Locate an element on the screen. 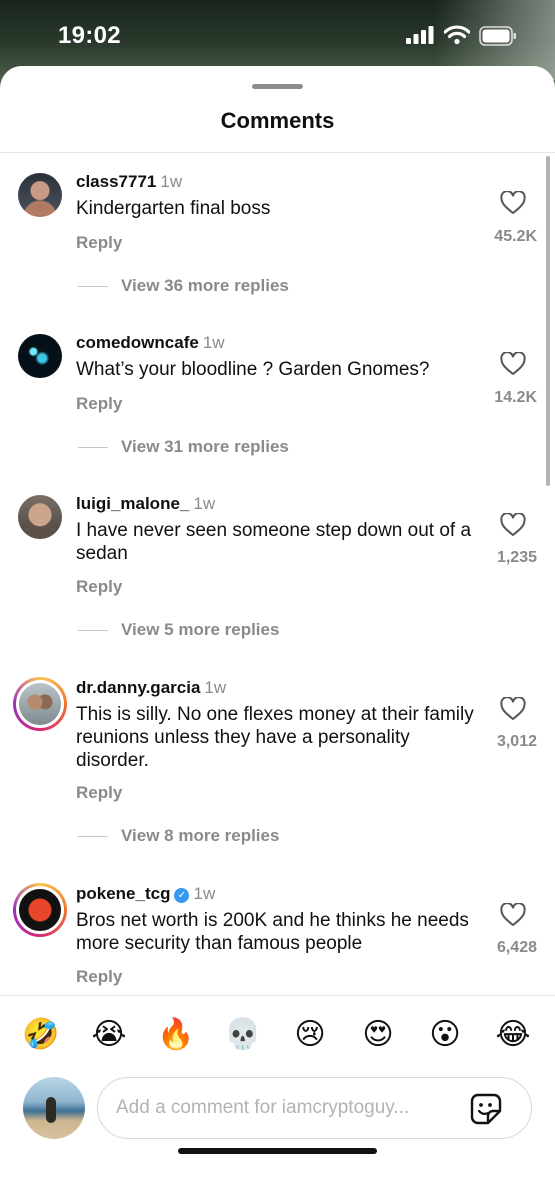 The height and width of the screenshot is (1200, 555). view-replies-button: View 36 more replies is located at coordinates (183, 286).